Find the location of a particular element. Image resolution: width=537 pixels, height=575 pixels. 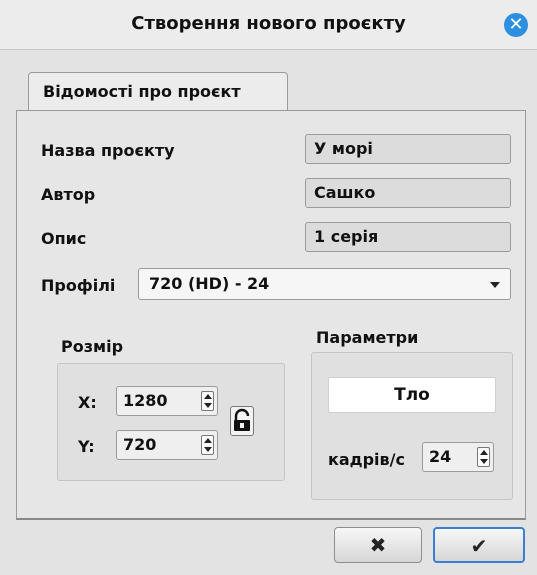

fps-value: 24 is located at coordinates (440, 456).